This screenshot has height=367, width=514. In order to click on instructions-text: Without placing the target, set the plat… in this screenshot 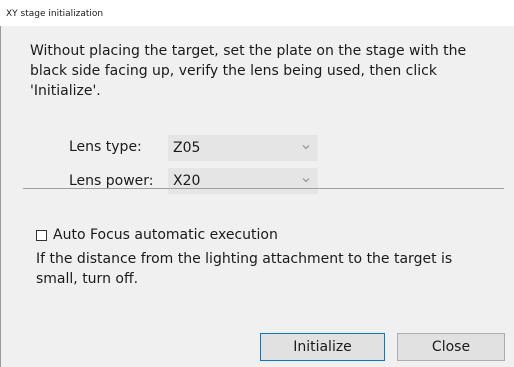, I will do `click(248, 71)`.